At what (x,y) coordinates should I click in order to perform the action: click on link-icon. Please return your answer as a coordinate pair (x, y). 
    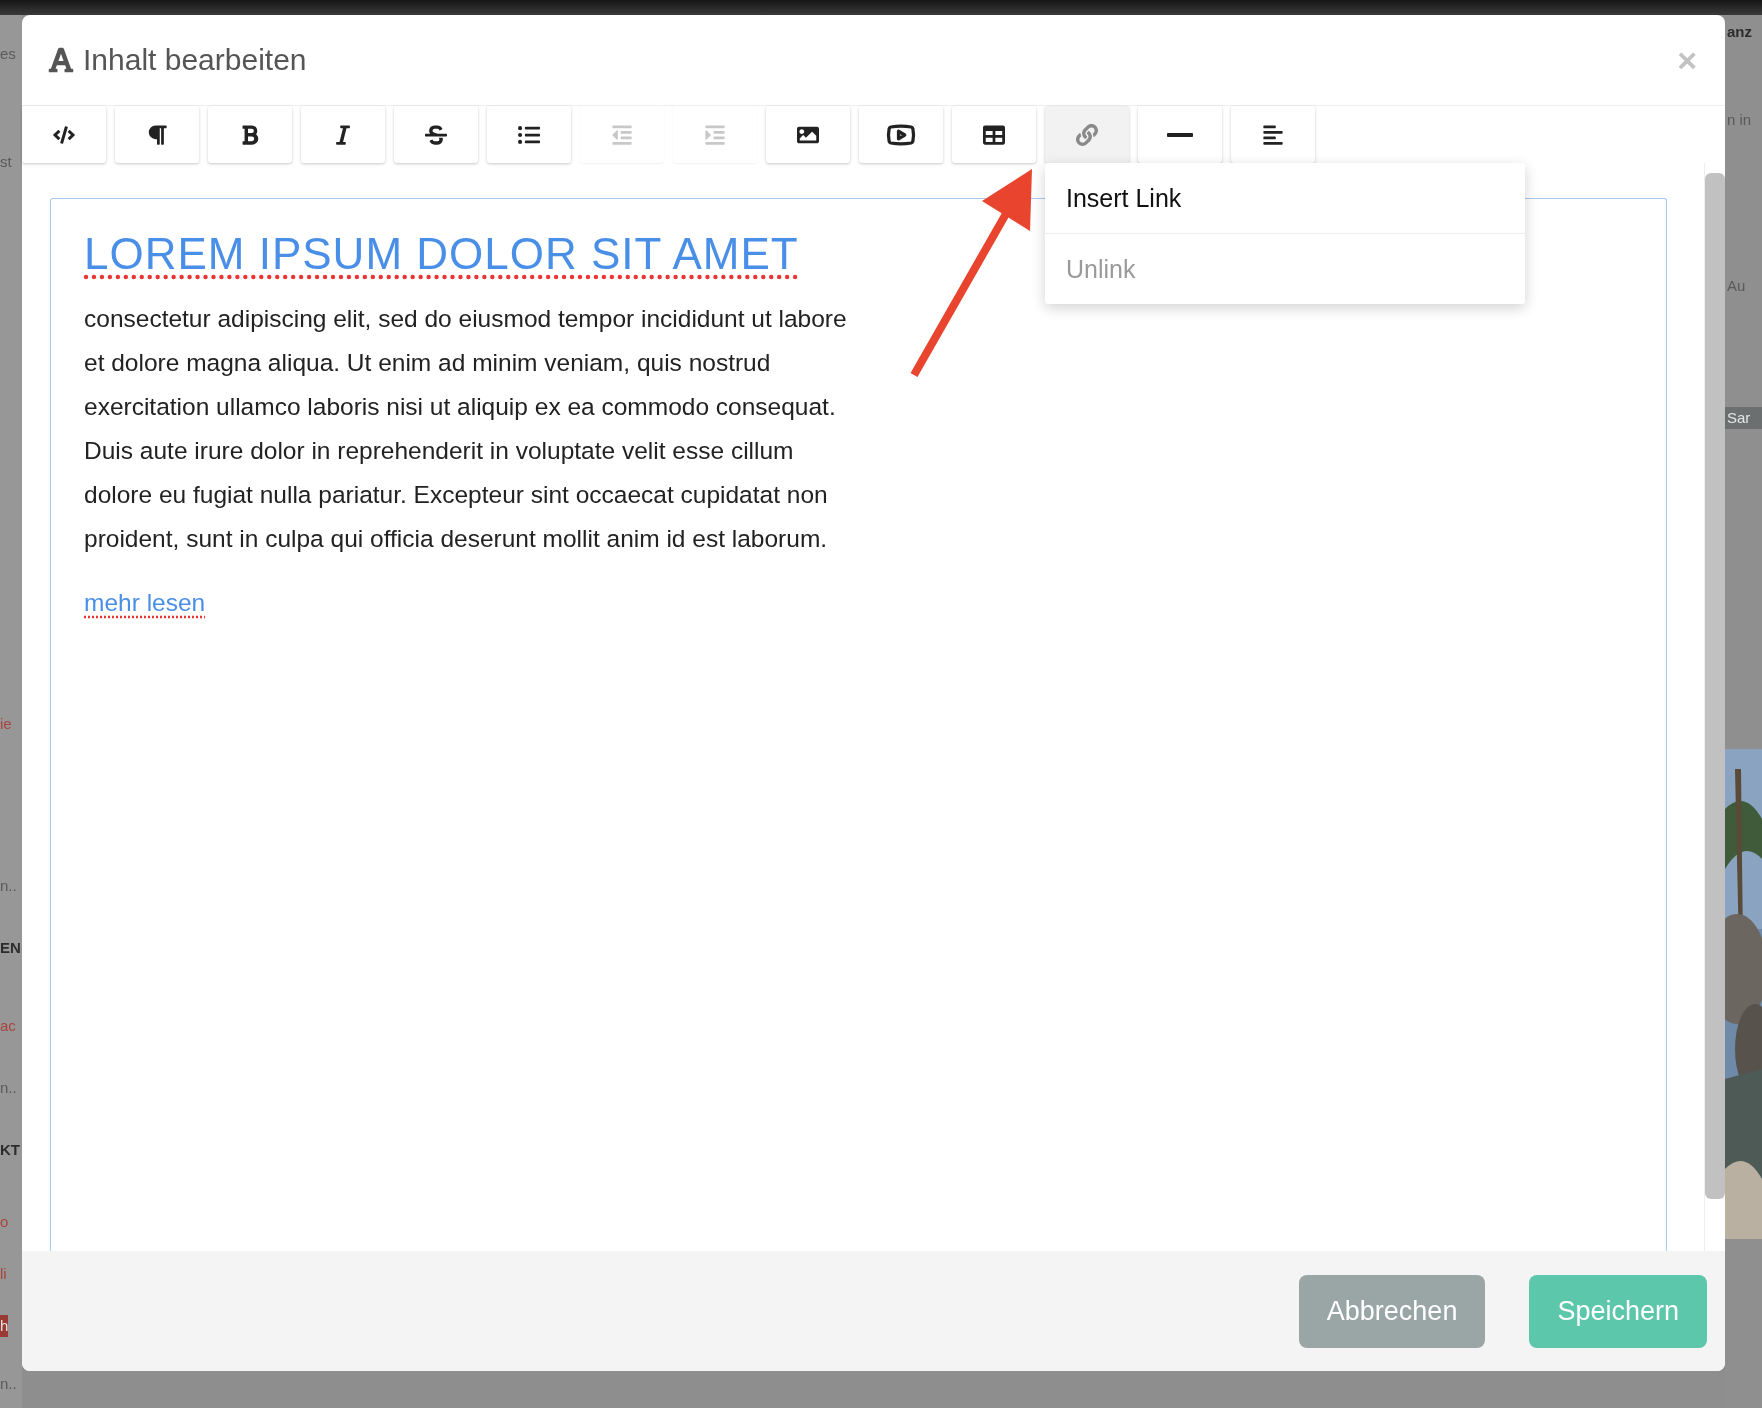
    Looking at the image, I should click on (1087, 134).